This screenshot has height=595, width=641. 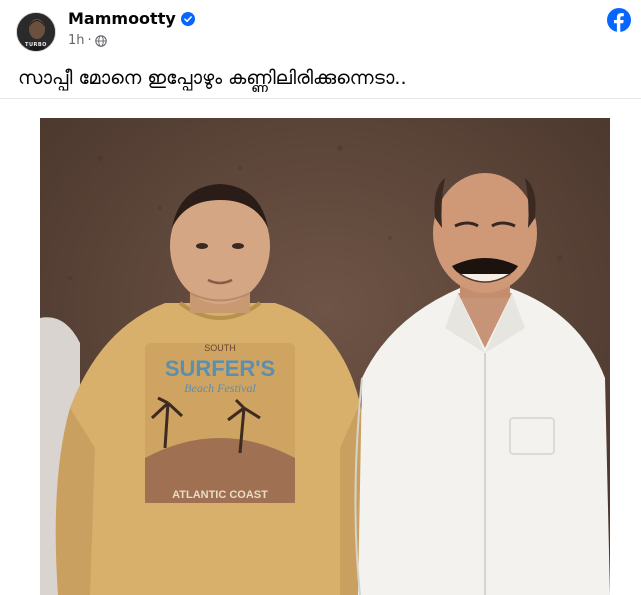 I want to click on globe-icon, so click(x=100, y=40).